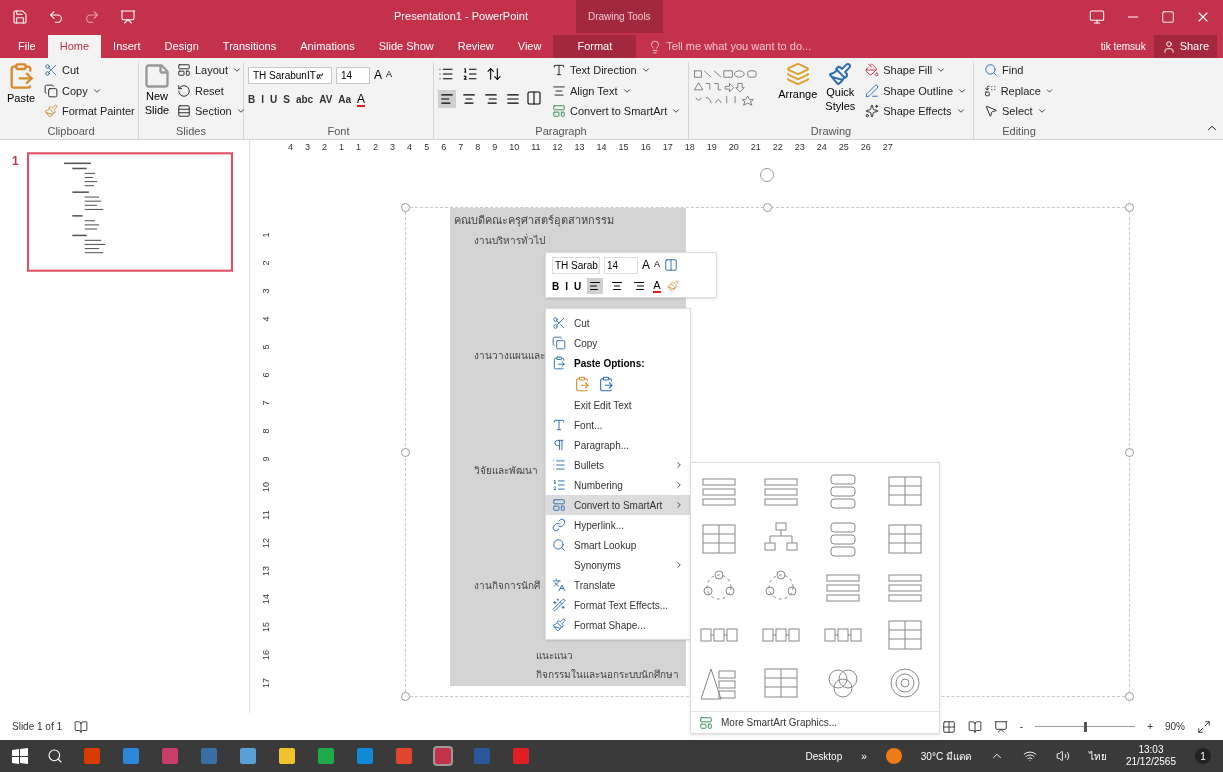 The width and height of the screenshot is (1223, 772). What do you see at coordinates (618, 405) in the screenshot?
I see `menu-item: Exit Edit Text` at bounding box center [618, 405].